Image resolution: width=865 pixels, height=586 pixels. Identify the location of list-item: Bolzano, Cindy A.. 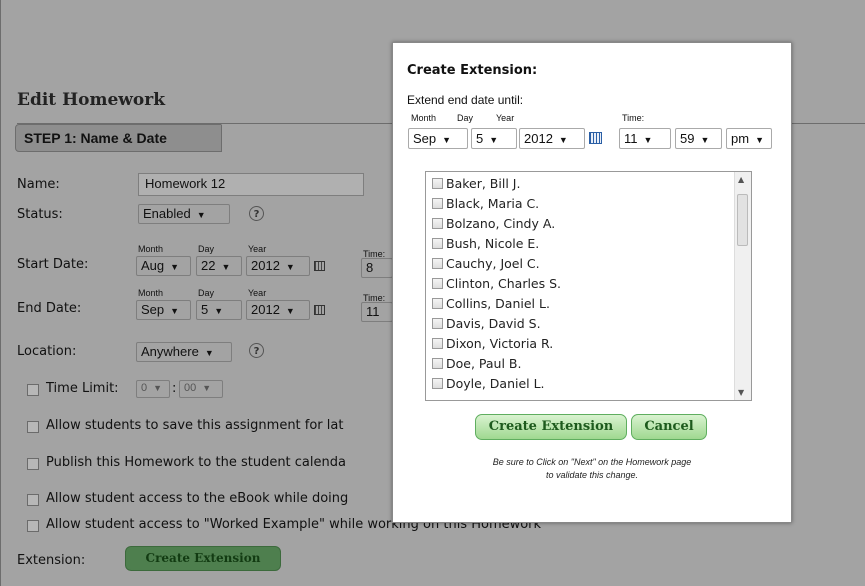
(493, 225).